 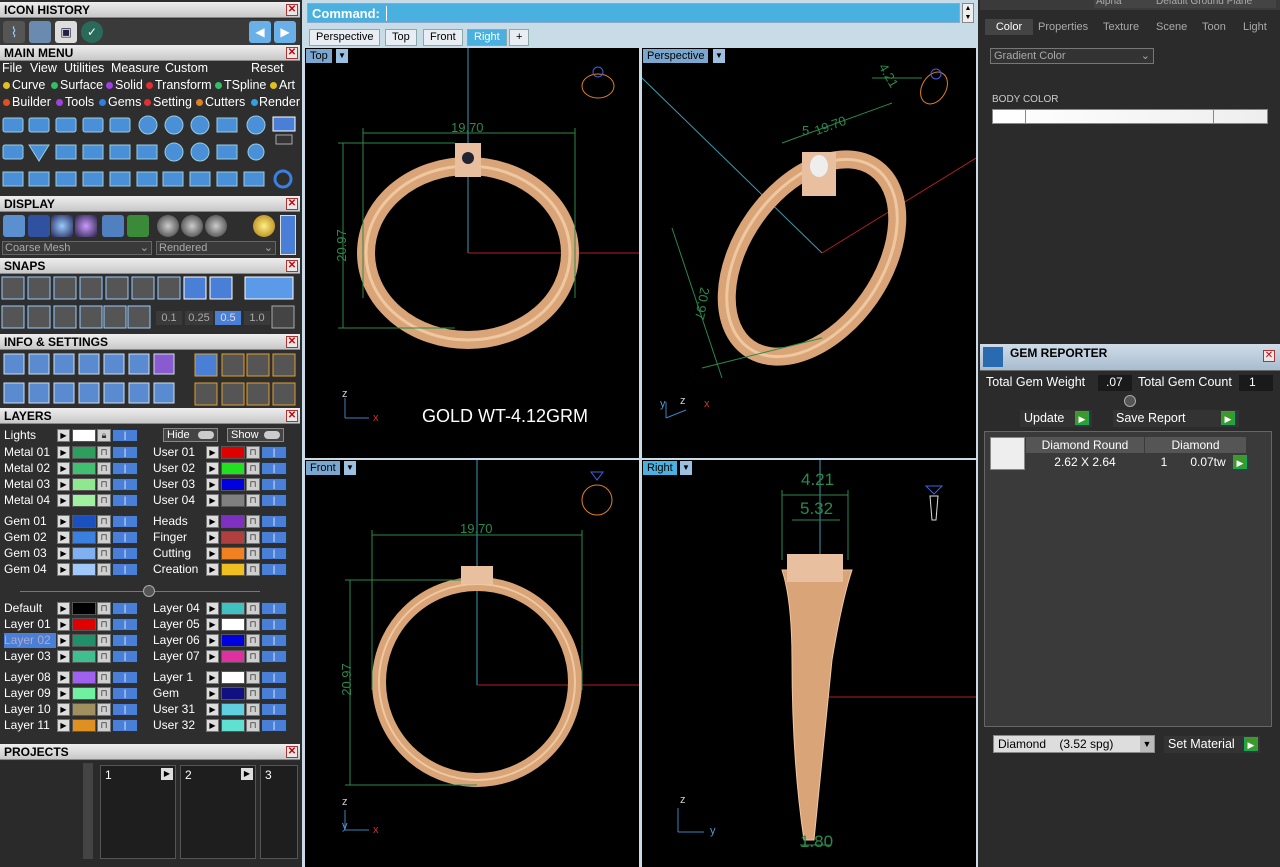 What do you see at coordinates (199, 318) in the screenshot?
I see `snap-value-2: 0.25` at bounding box center [199, 318].